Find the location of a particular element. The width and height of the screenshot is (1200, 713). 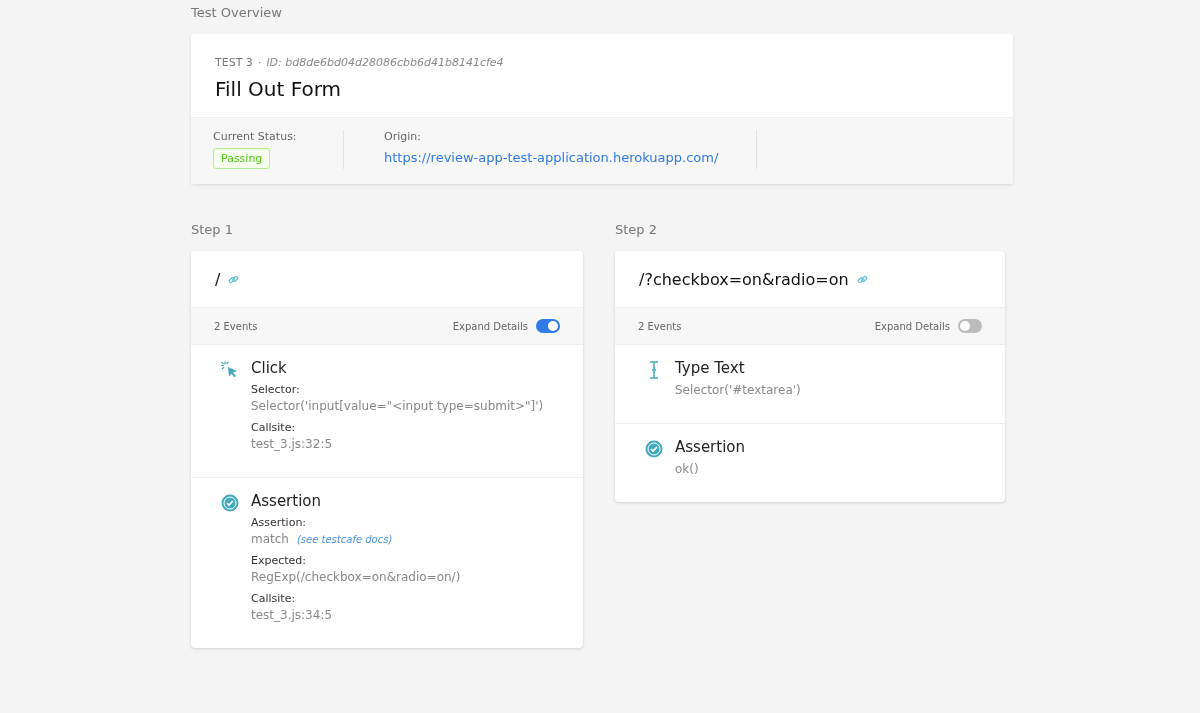

test-name: Fill Out Form is located at coordinates (279, 89).